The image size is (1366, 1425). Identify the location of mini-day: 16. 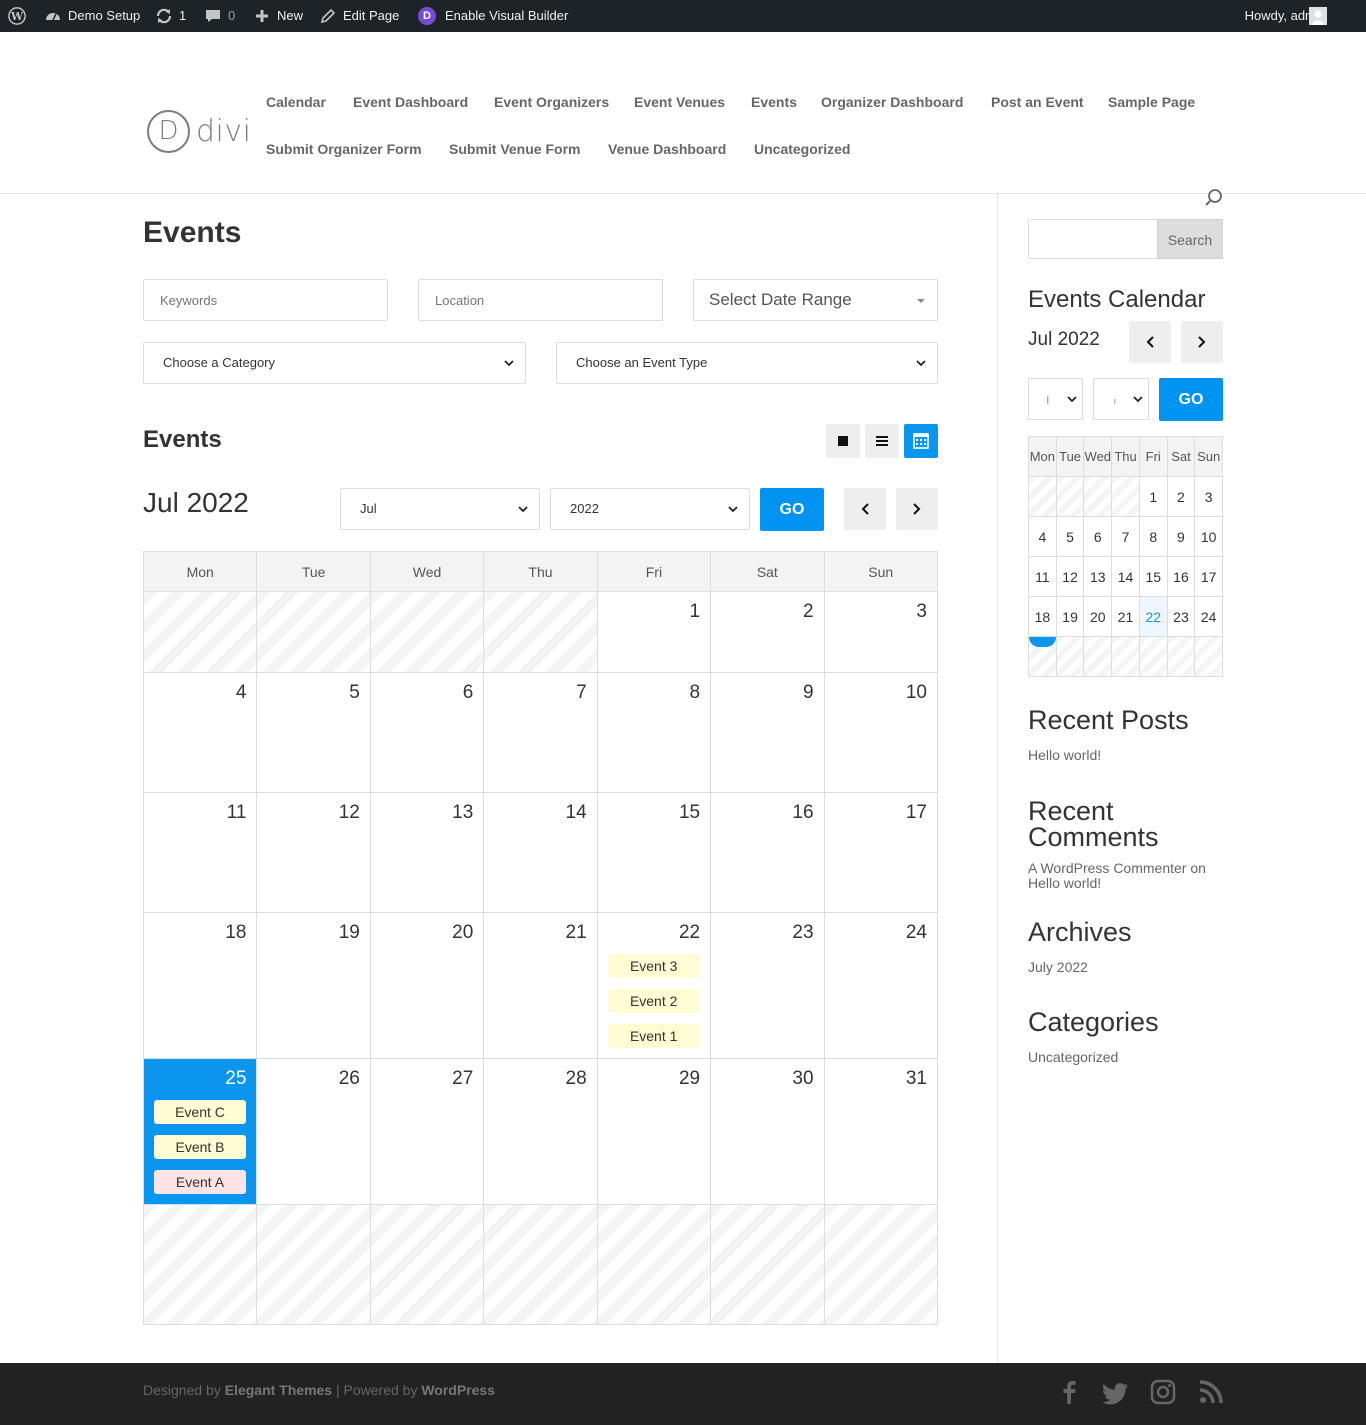
(1181, 577).